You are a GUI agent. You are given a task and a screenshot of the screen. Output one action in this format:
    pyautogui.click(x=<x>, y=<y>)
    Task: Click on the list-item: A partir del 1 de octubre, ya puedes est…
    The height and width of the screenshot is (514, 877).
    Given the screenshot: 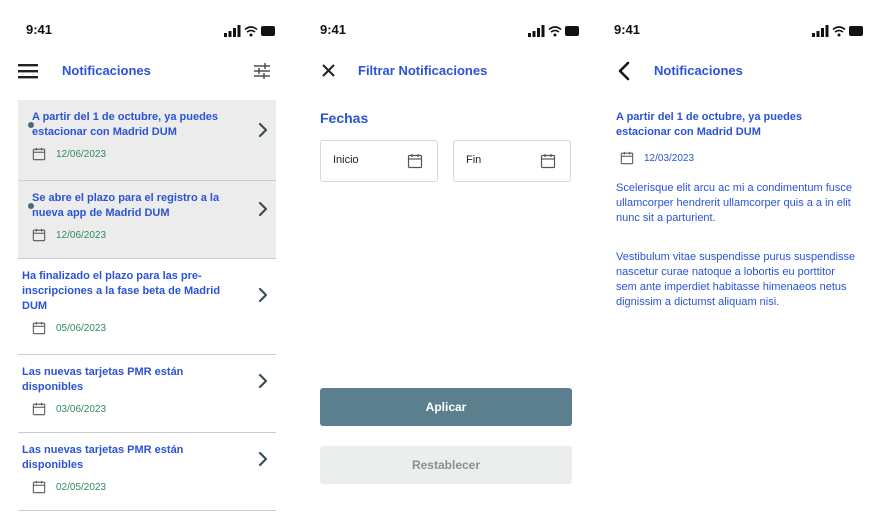 What is the action you would take?
    pyautogui.click(x=147, y=140)
    